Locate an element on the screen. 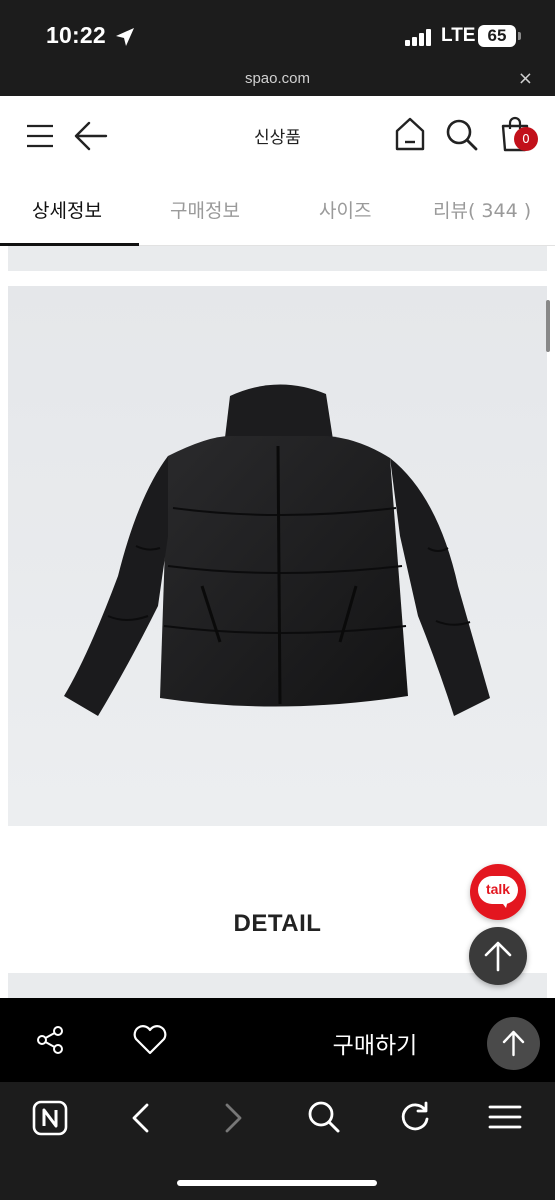 The image size is (555, 1200). buy-bar-scroll-top-button is located at coordinates (513, 1043).